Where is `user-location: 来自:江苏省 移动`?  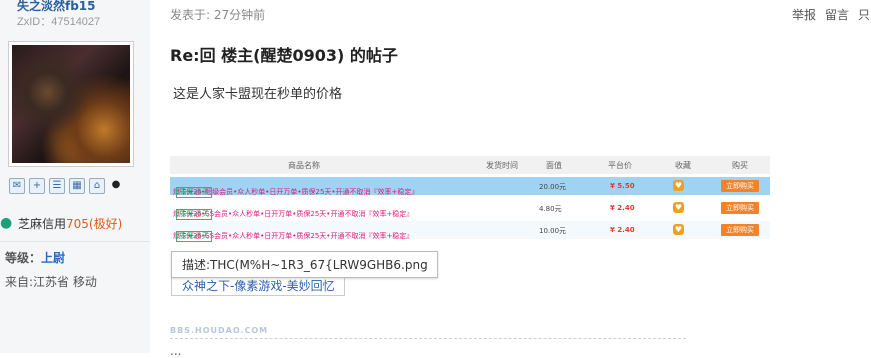 user-location: 来自:江苏省 移动 is located at coordinates (51, 282).